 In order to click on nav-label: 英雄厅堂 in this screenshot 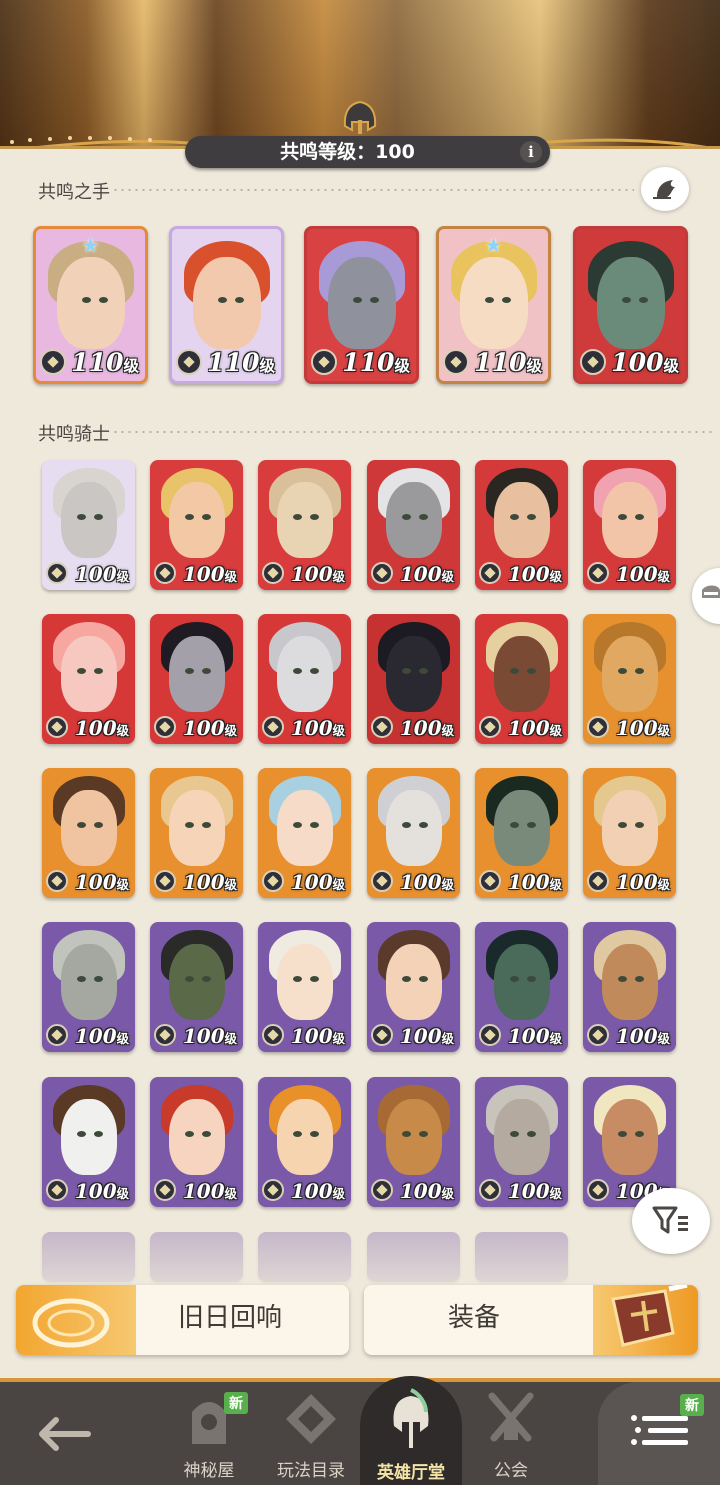, I will do `click(411, 1473)`.